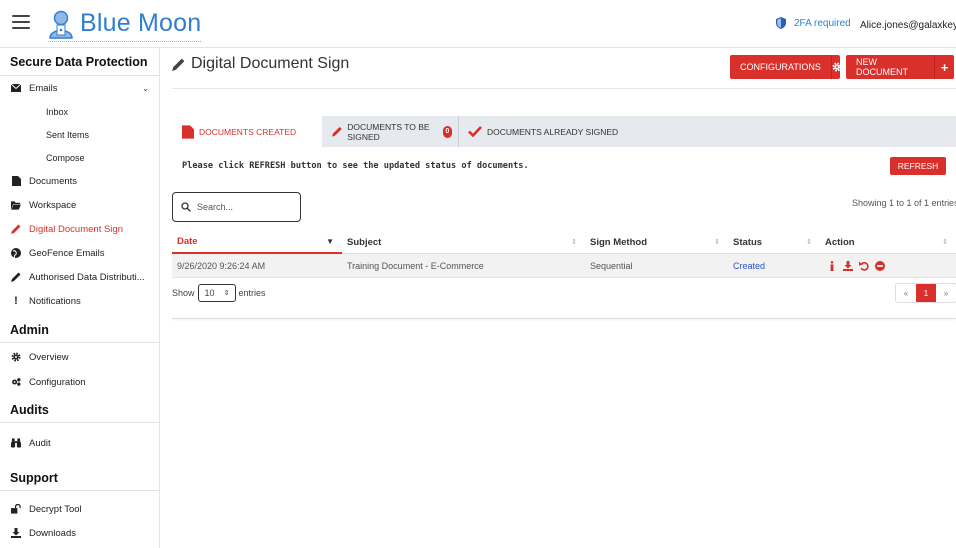 This screenshot has height=548, width=956. What do you see at coordinates (656, 242) in the screenshot?
I see `column-header-sign-method: Sign Method ⇕` at bounding box center [656, 242].